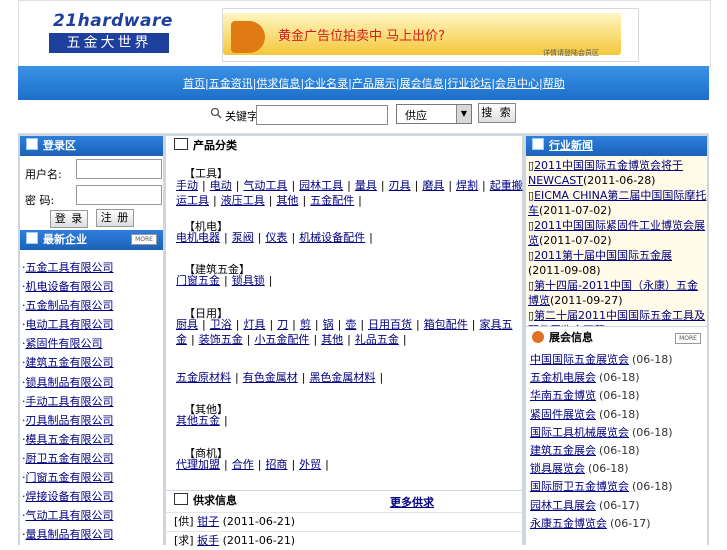 This screenshot has width=727, height=550. What do you see at coordinates (70, 420) in the screenshot?
I see `latest-link: 刃具制品有限公司` at bounding box center [70, 420].